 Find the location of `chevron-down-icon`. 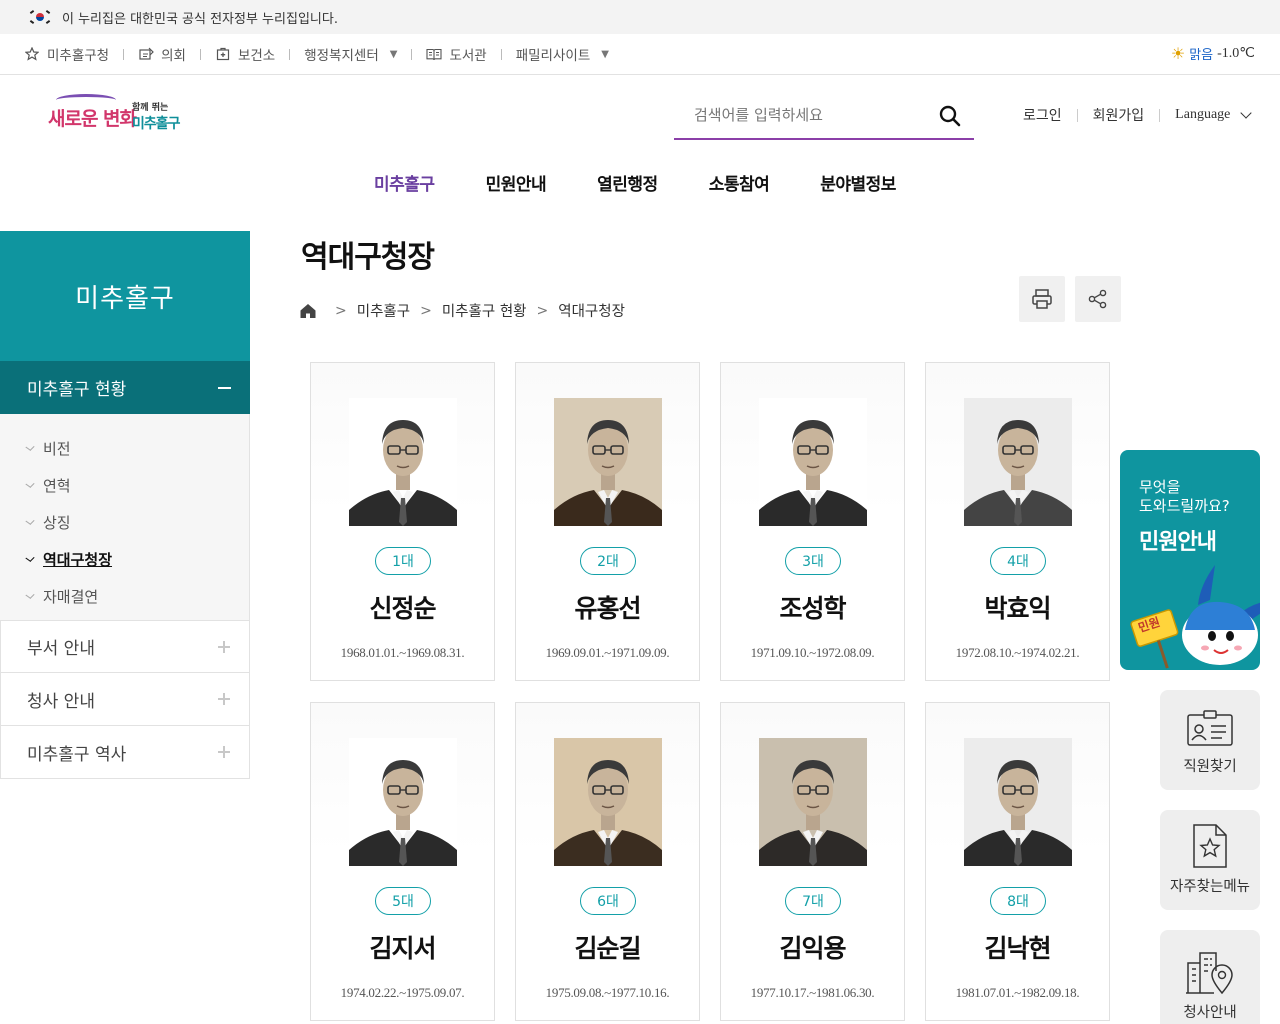

chevron-down-icon is located at coordinates (1246, 113).